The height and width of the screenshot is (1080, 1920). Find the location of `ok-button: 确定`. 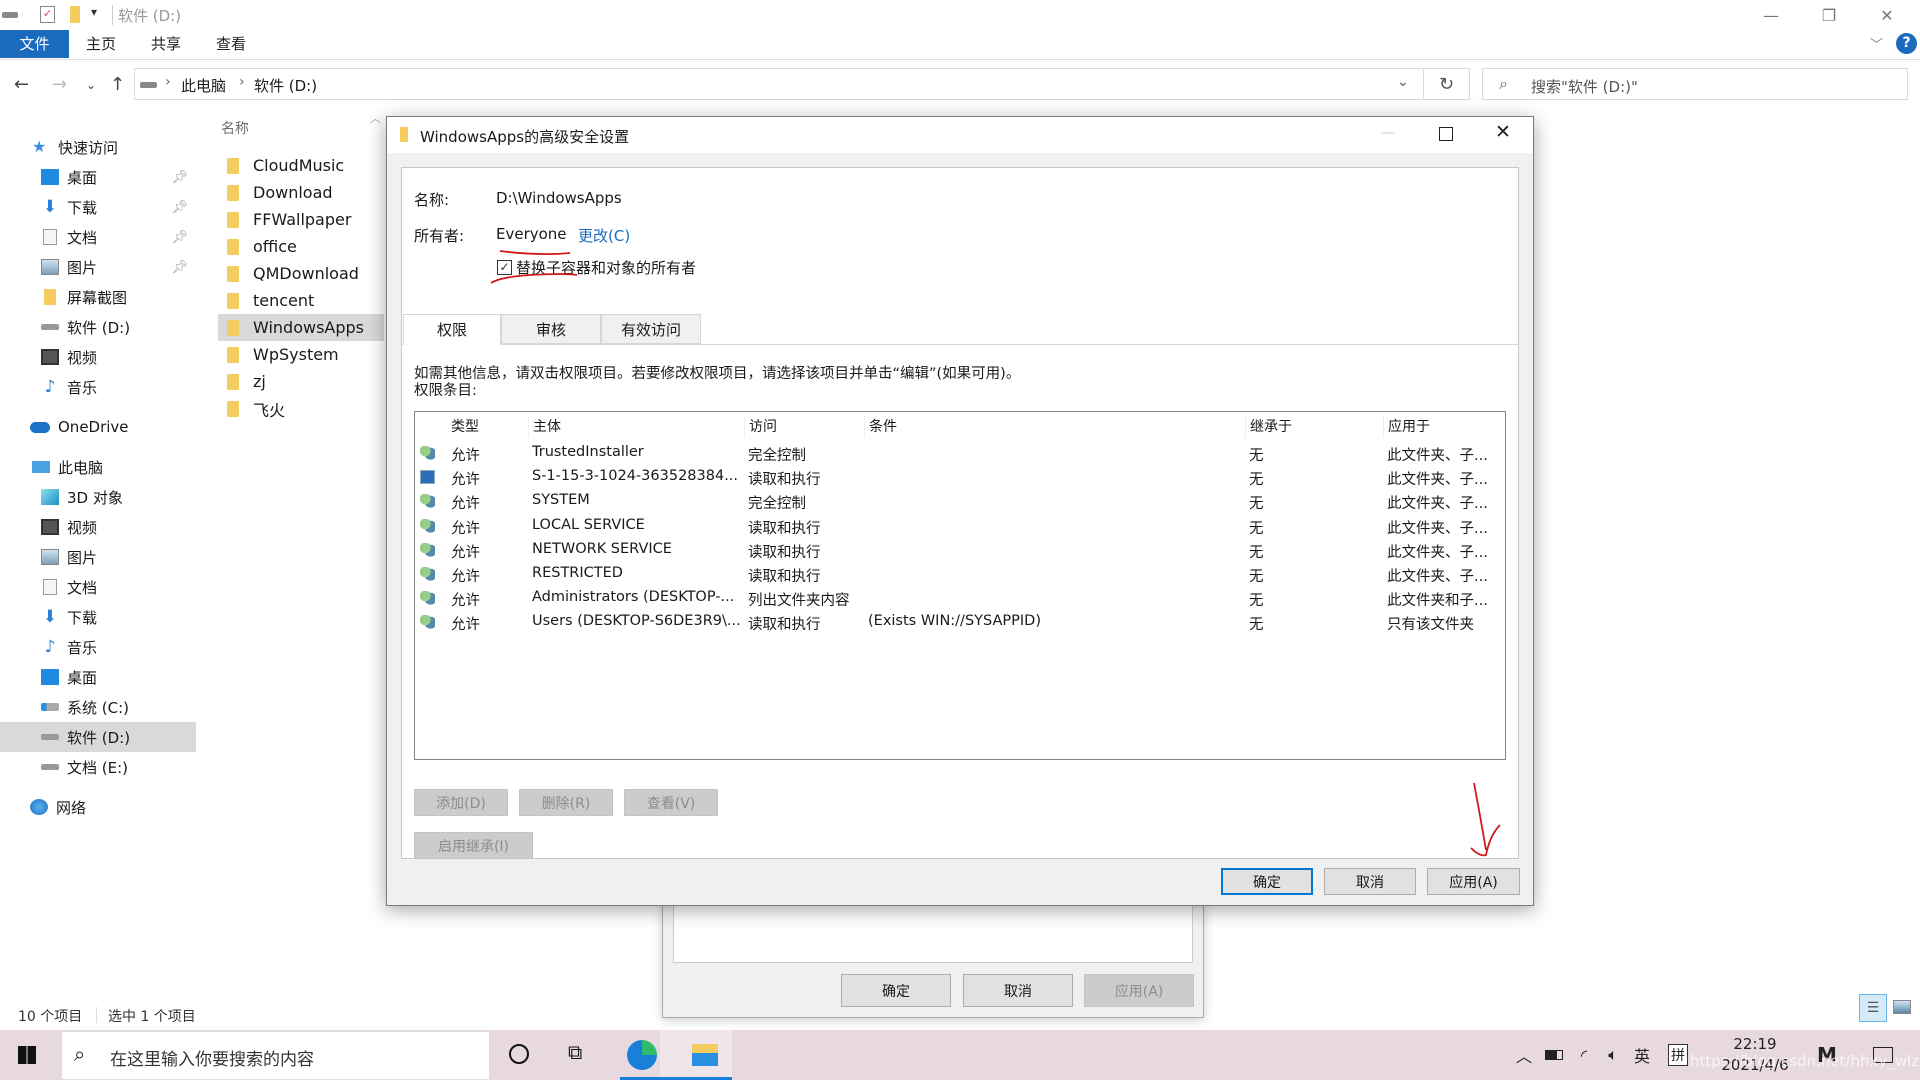

ok-button: 确定 is located at coordinates (1267, 881).